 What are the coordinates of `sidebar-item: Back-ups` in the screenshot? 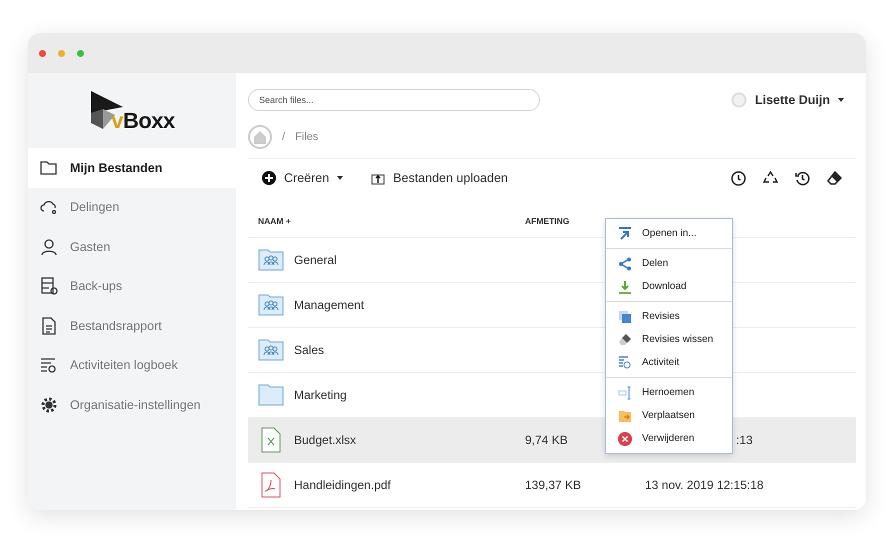 It's located at (132, 286).